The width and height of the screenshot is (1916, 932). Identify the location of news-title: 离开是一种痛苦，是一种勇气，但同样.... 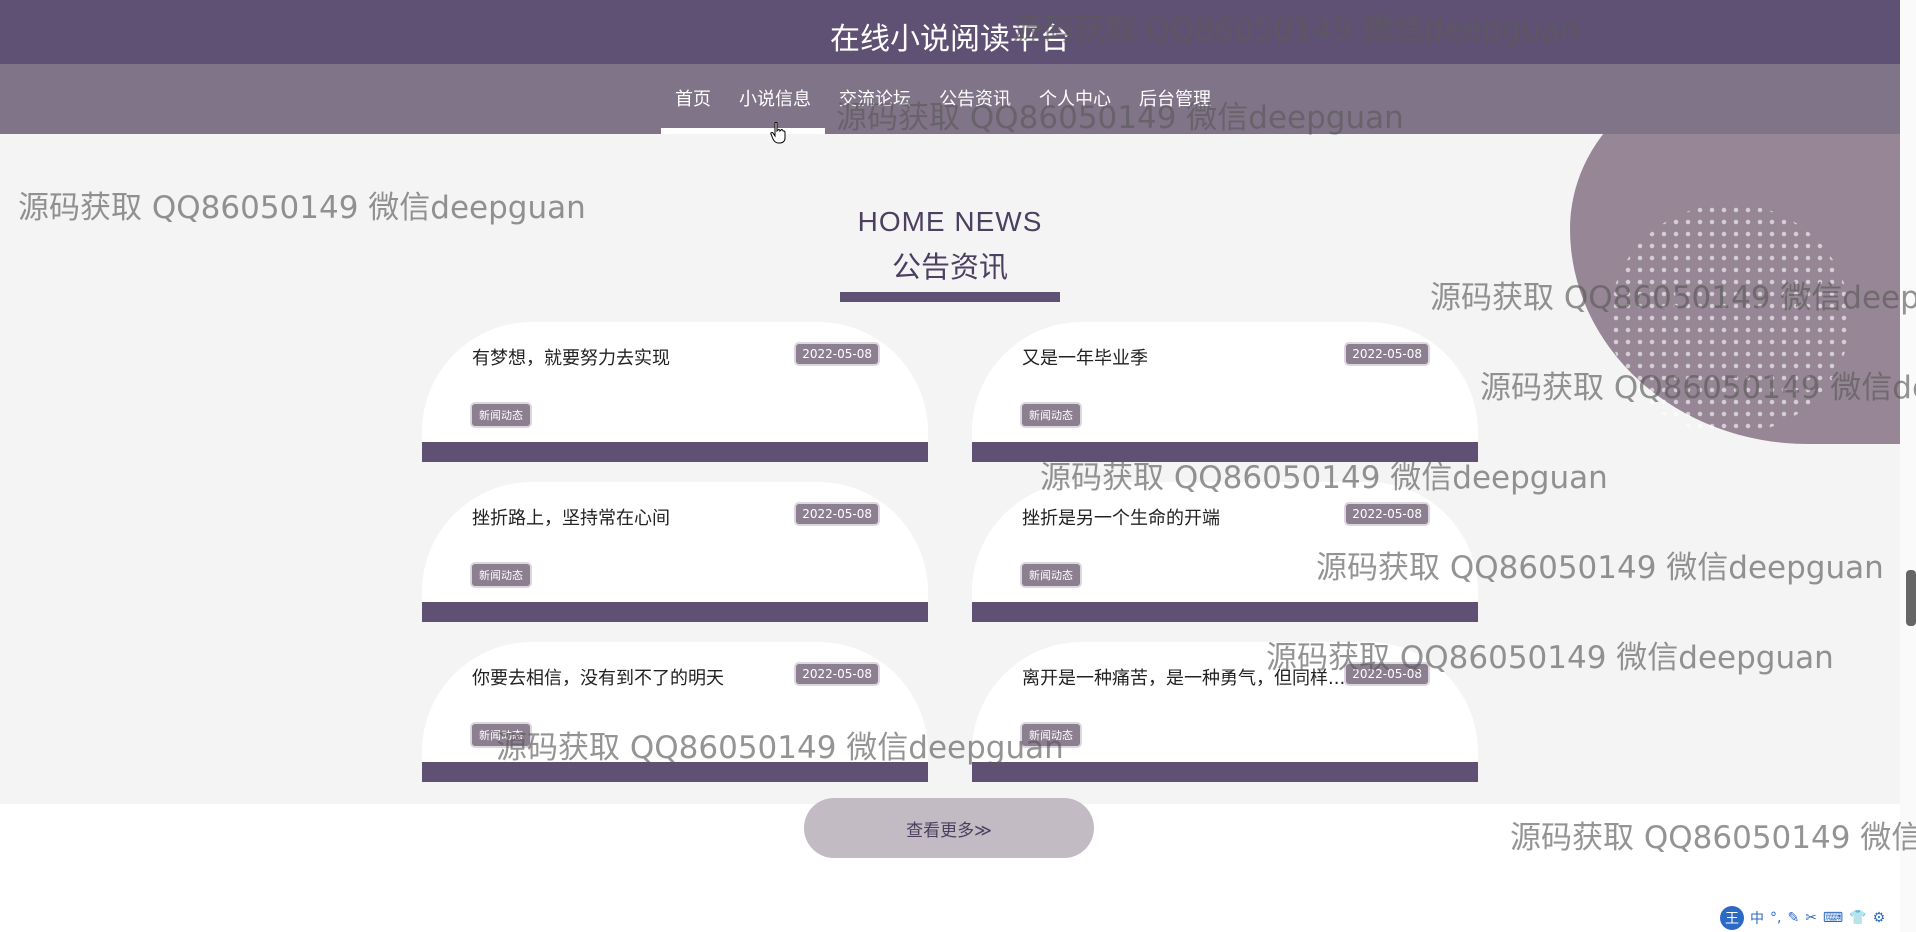
(1183, 677).